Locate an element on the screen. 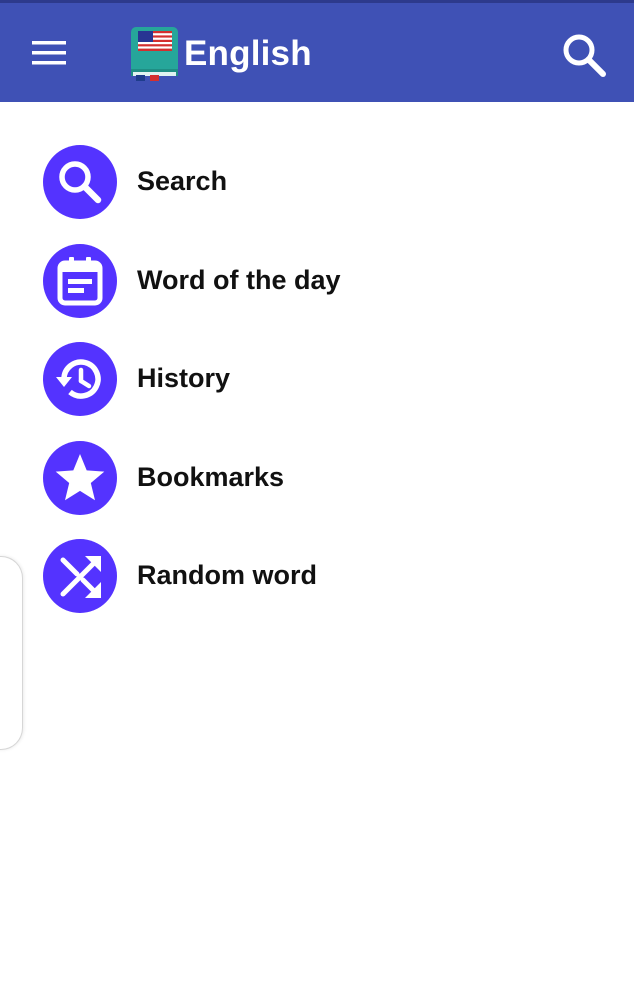 The image size is (634, 1003). shuffle-icon is located at coordinates (80, 576).